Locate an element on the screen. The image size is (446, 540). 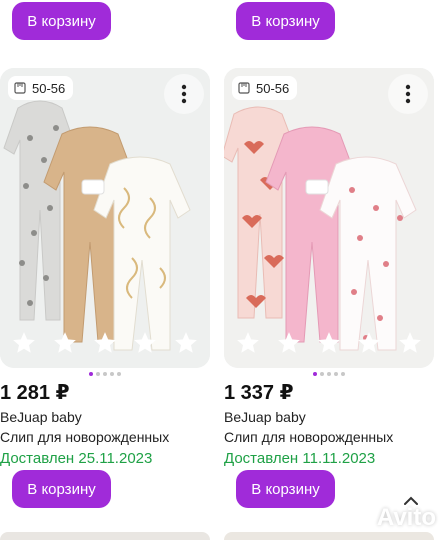
avito-watermark: Avito is located at coordinates (389, 518).